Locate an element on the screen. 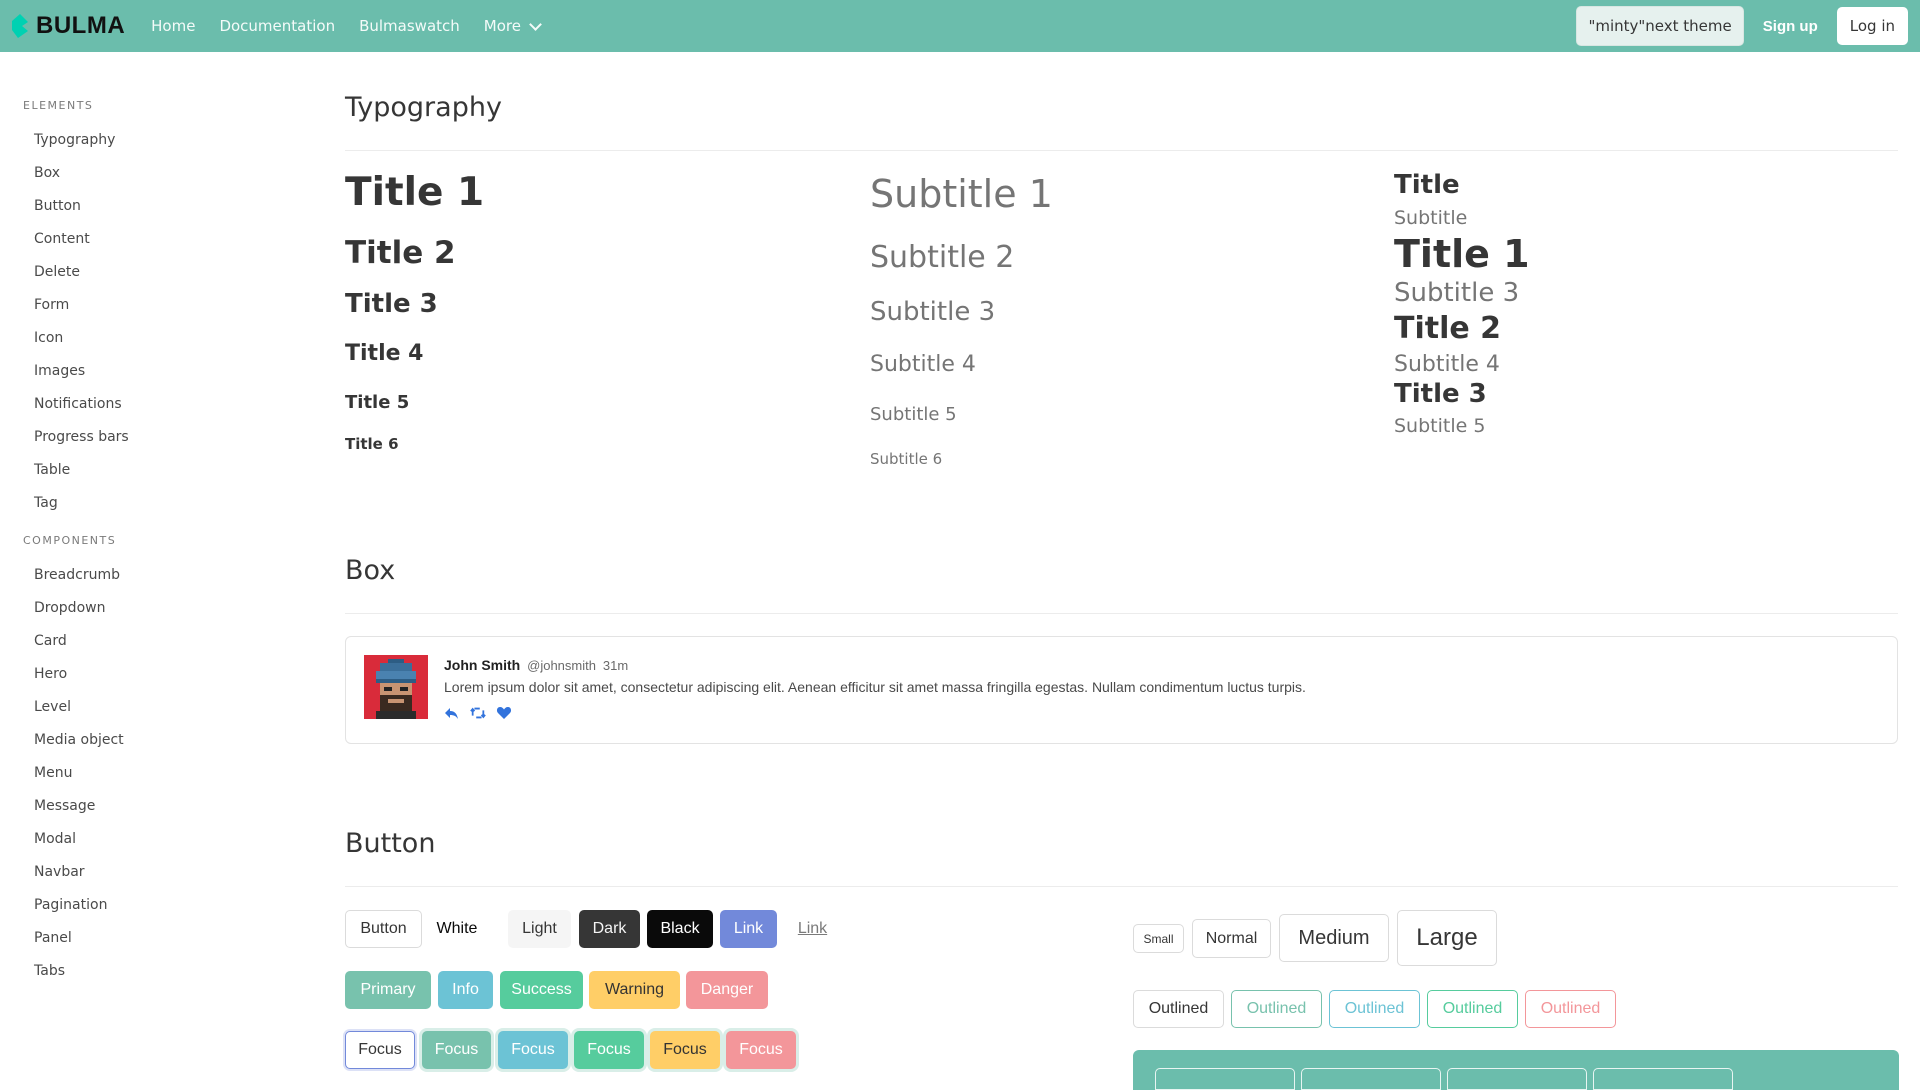 The height and width of the screenshot is (1090, 1920). sidebar-item-pagination: Pagination is located at coordinates (150, 905).